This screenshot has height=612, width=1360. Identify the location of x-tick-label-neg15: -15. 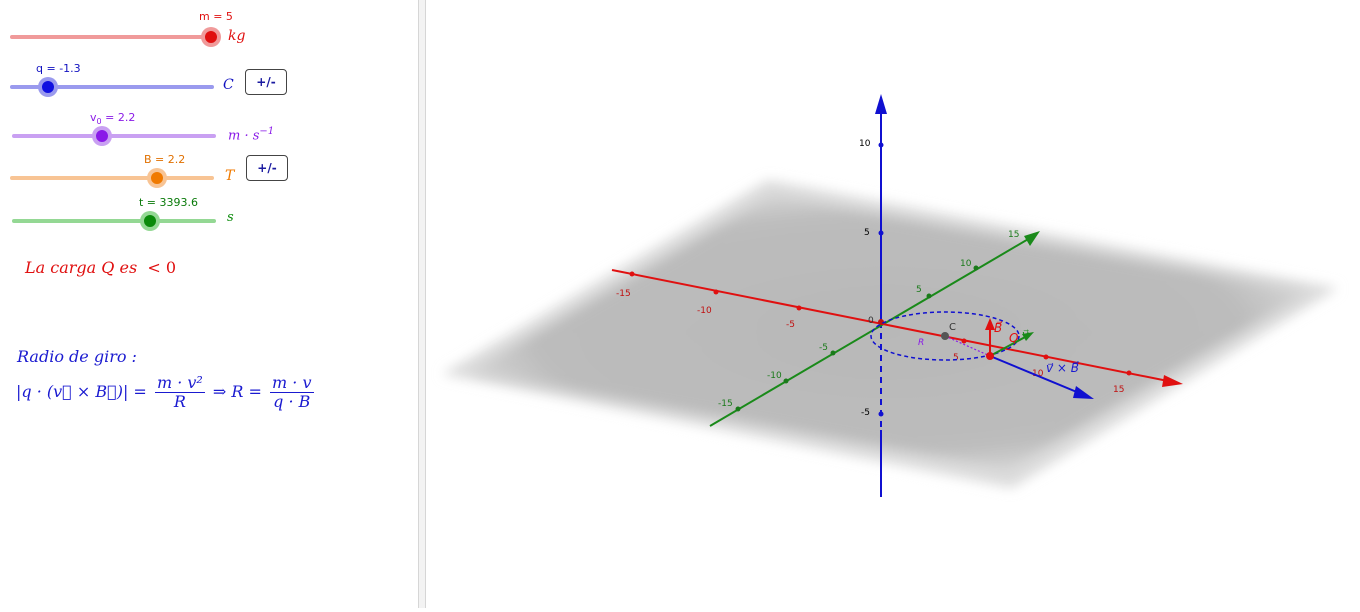
(623, 294).